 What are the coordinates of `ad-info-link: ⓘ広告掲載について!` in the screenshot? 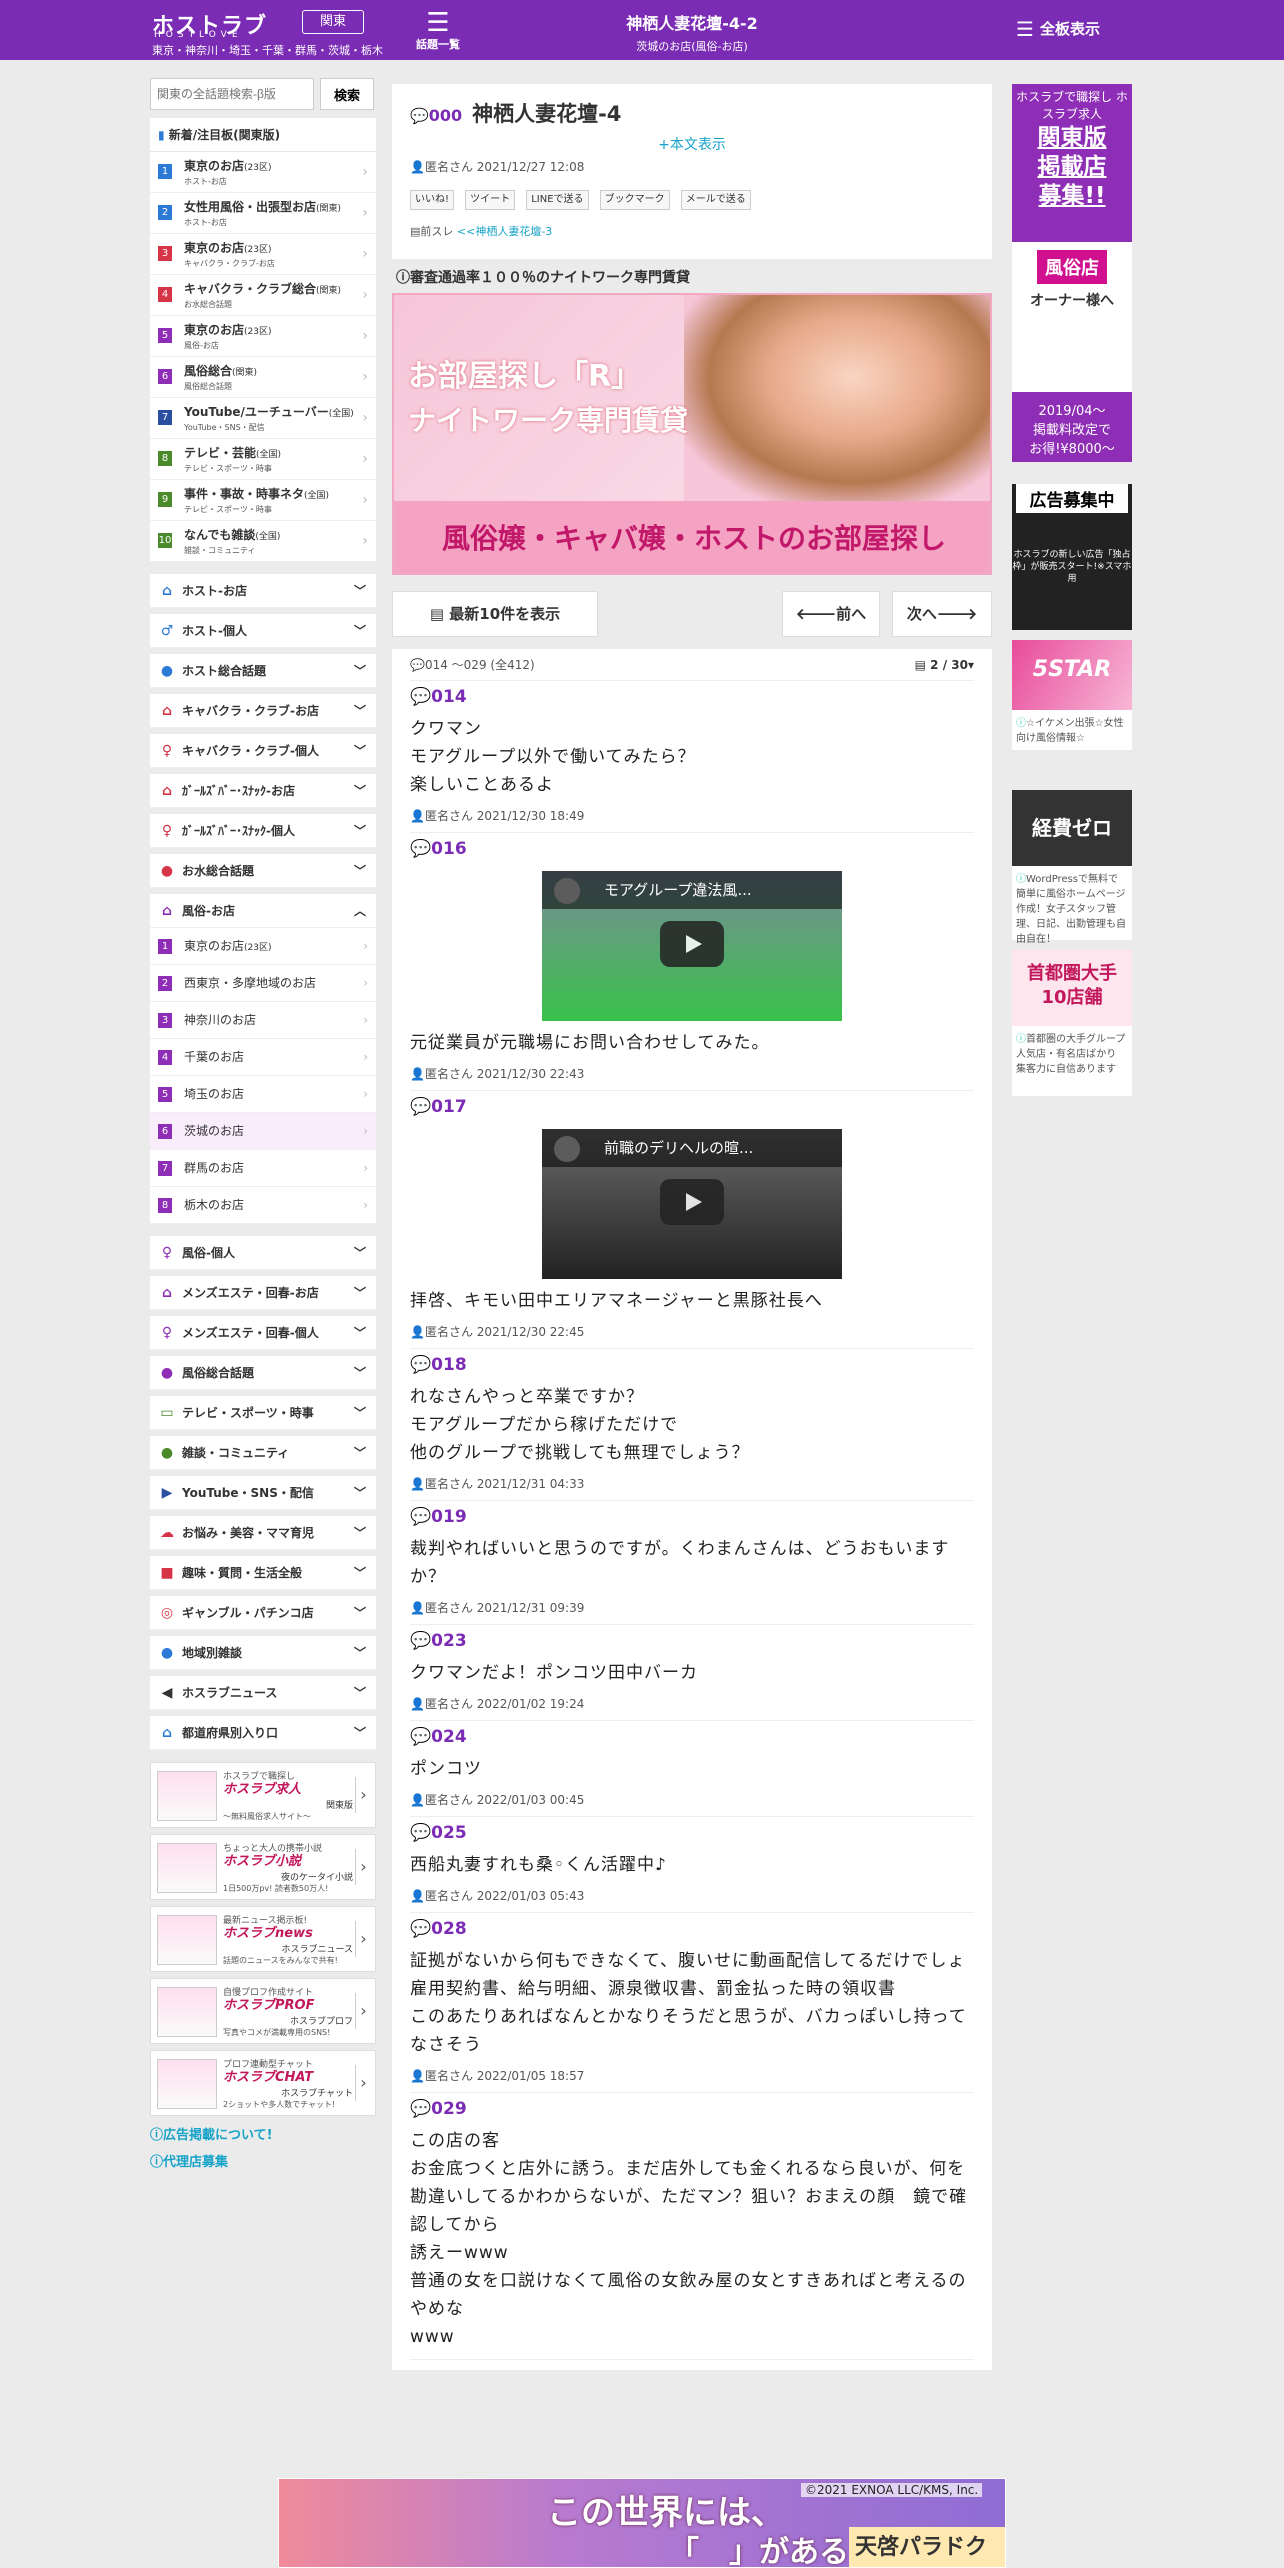 It's located at (263, 2133).